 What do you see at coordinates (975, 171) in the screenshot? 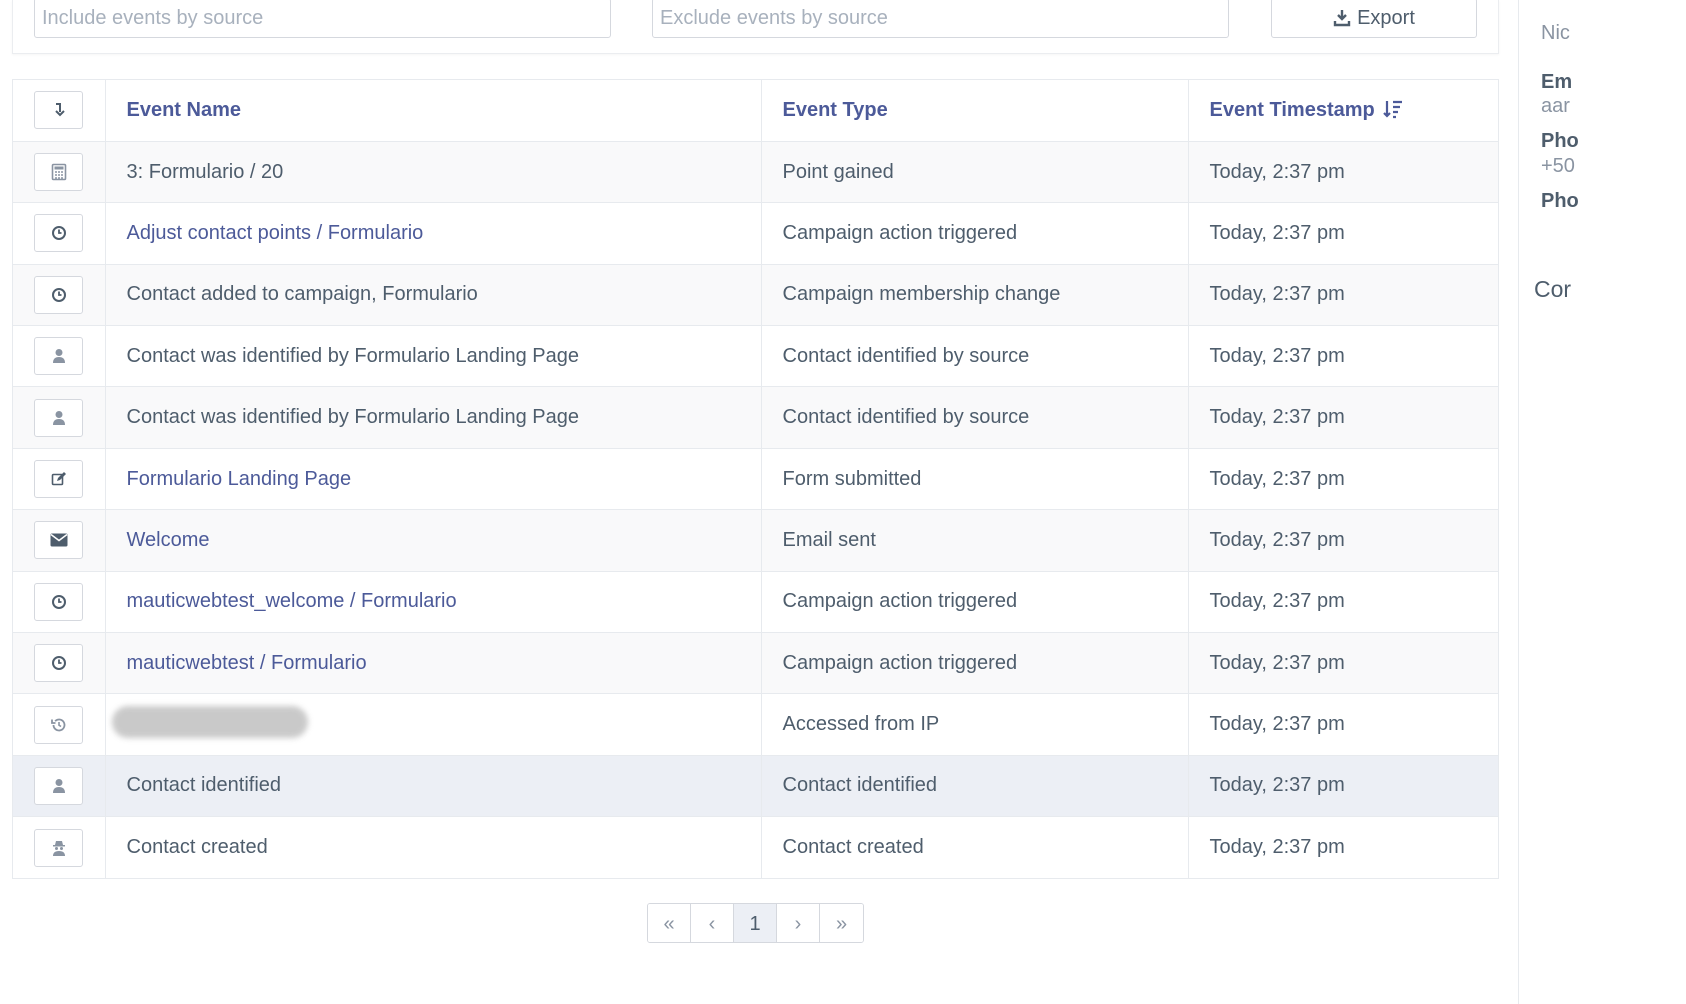
I see `event-type-cell: Point gained` at bounding box center [975, 171].